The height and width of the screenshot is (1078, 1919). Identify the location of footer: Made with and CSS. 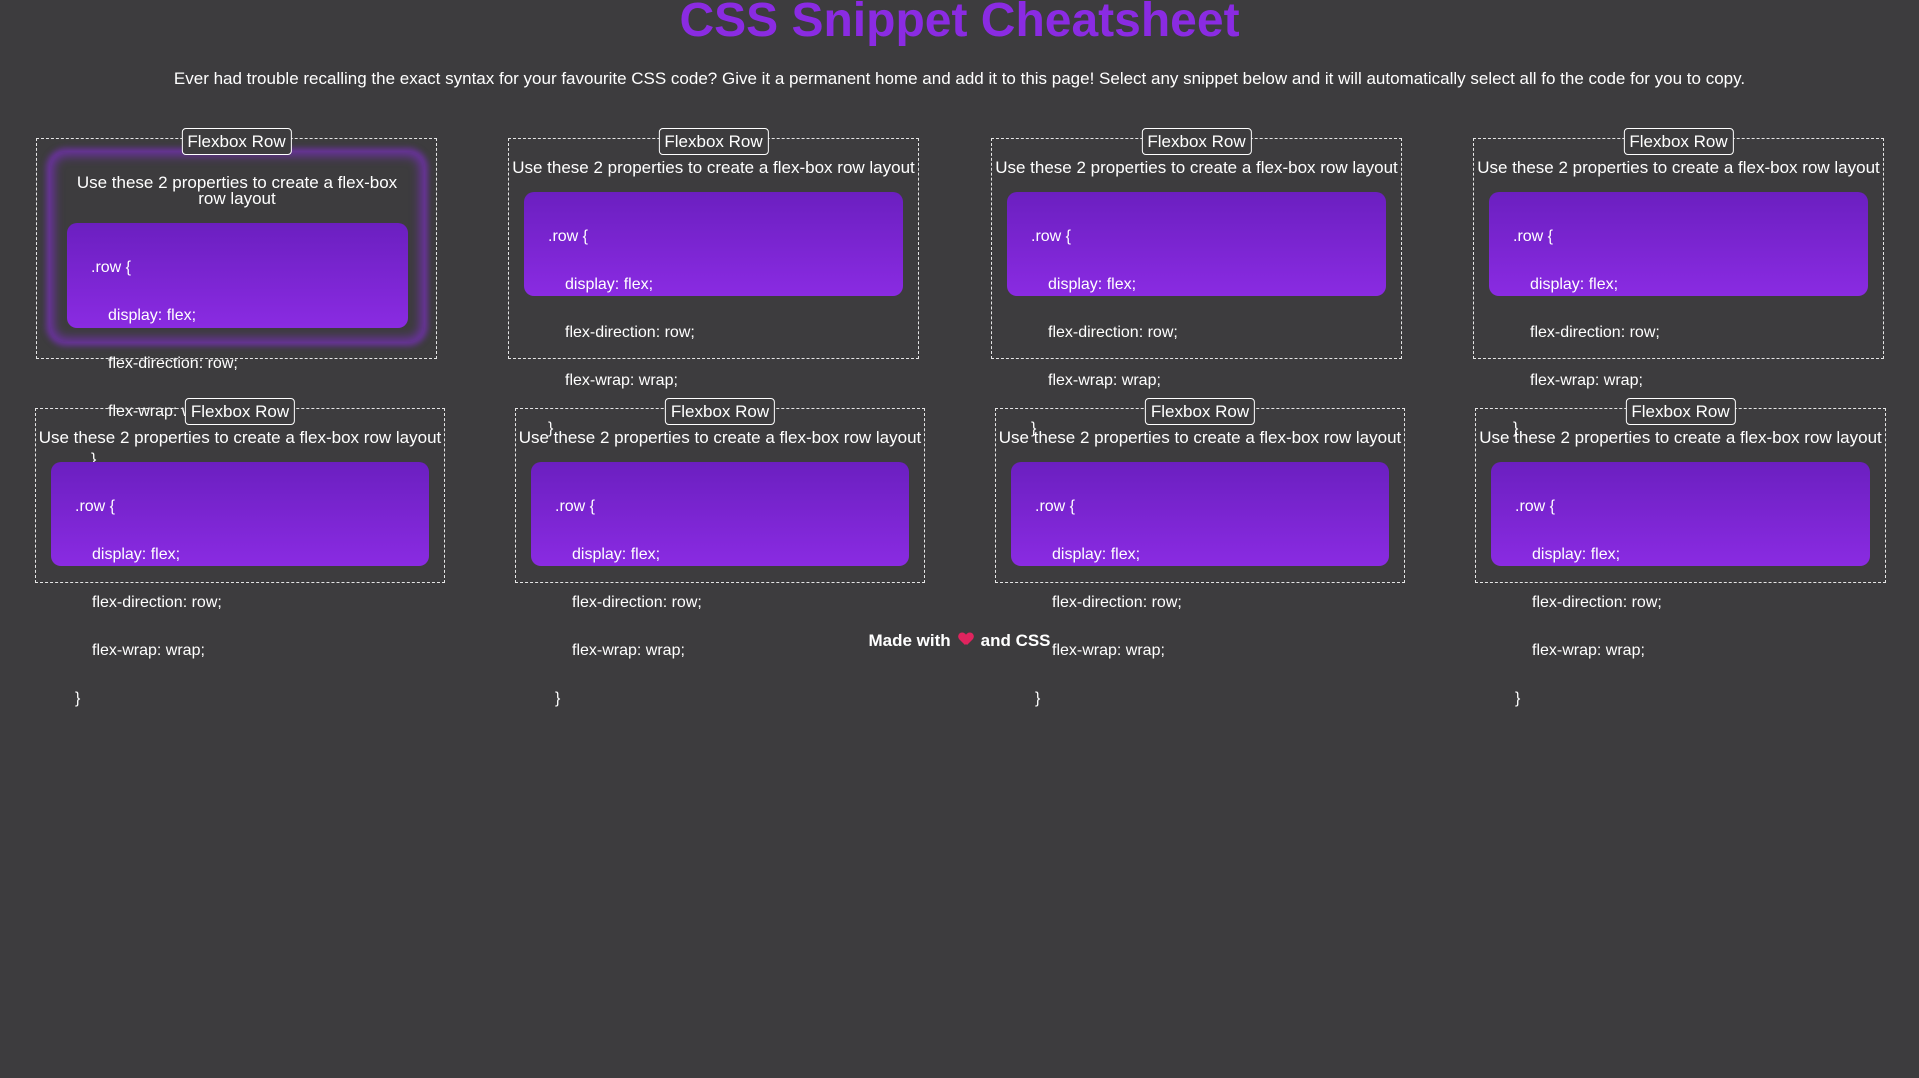
(959, 641).